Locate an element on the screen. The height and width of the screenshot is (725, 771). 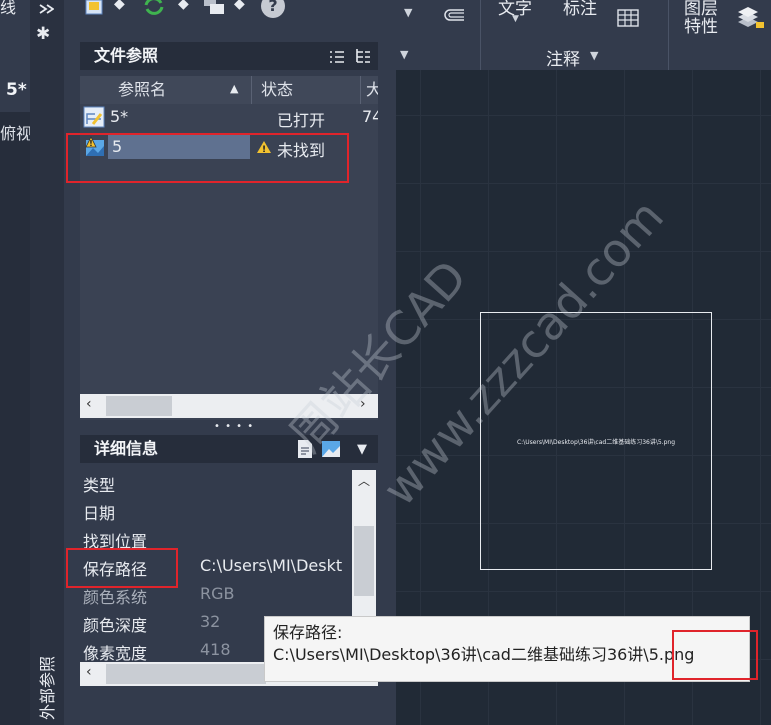
refresh-icon is located at coordinates (154, 9).